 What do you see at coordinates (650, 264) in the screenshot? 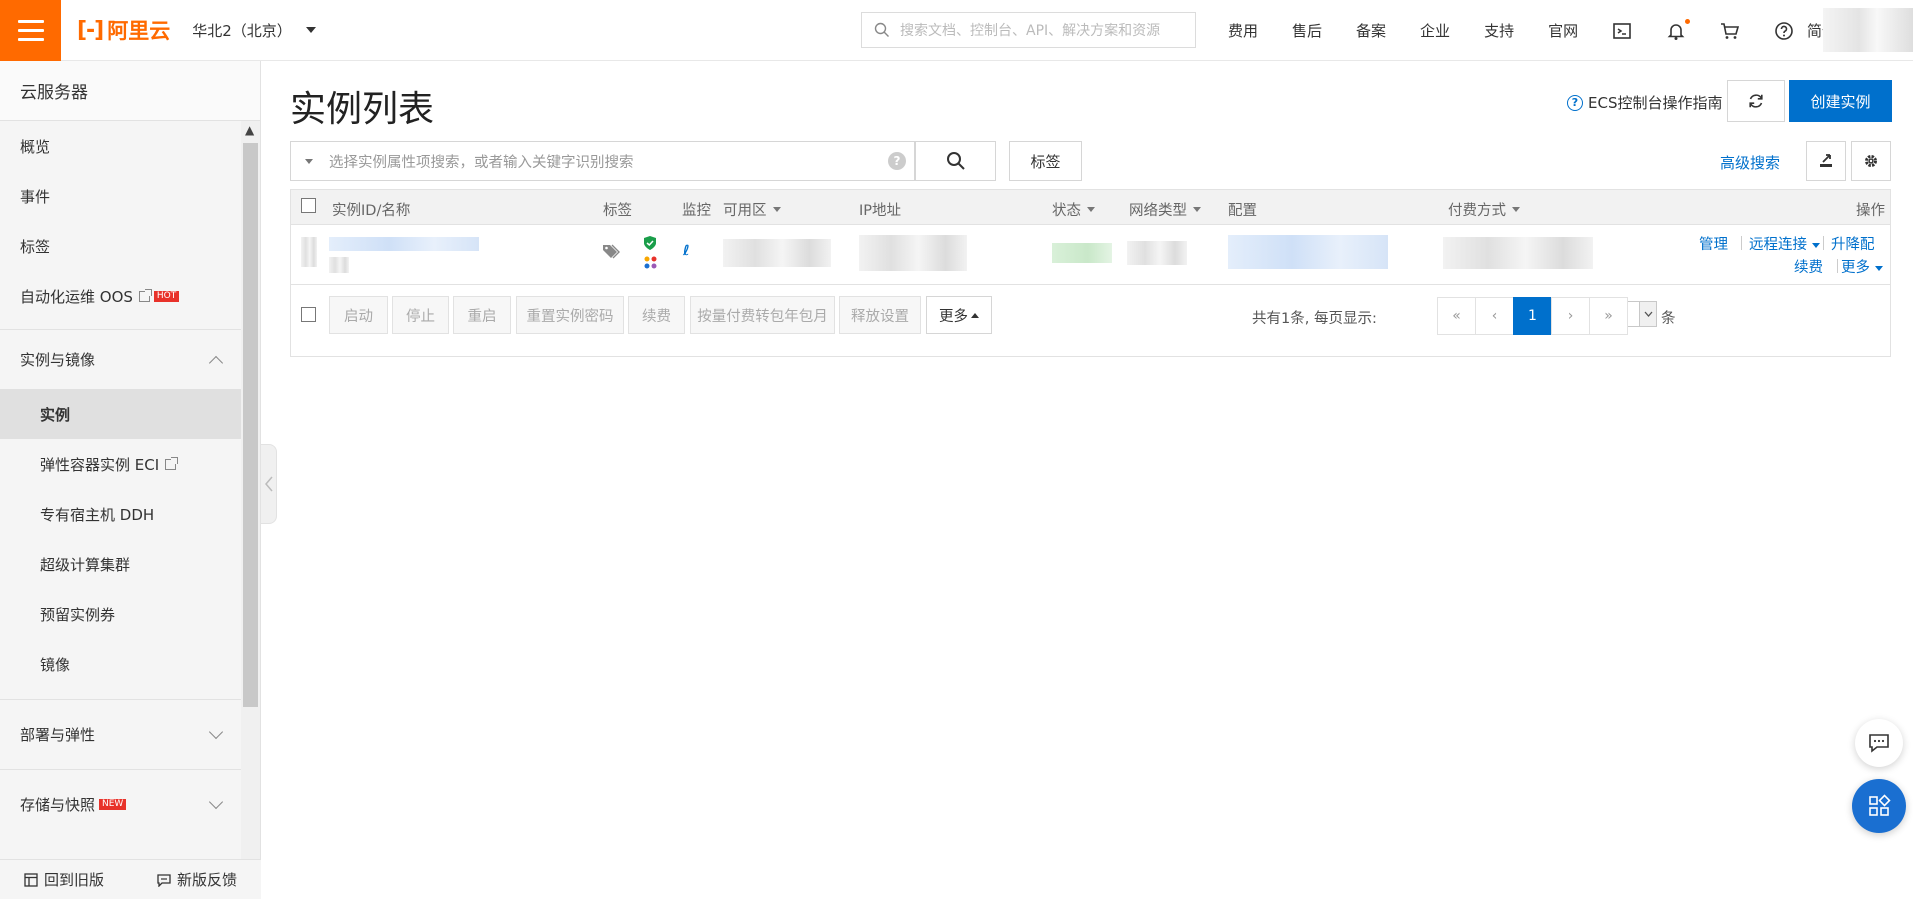
I see `cloud-monitor-icon` at bounding box center [650, 264].